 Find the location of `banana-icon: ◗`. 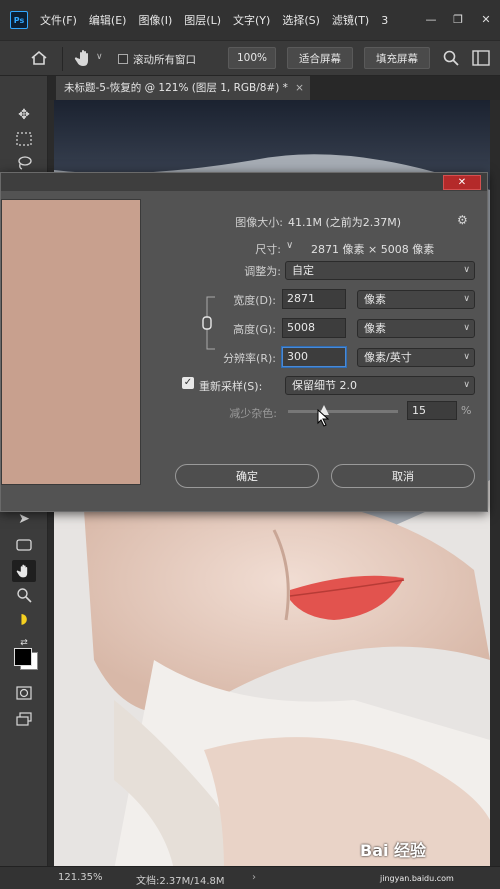

banana-icon: ◗ is located at coordinates (24, 619).